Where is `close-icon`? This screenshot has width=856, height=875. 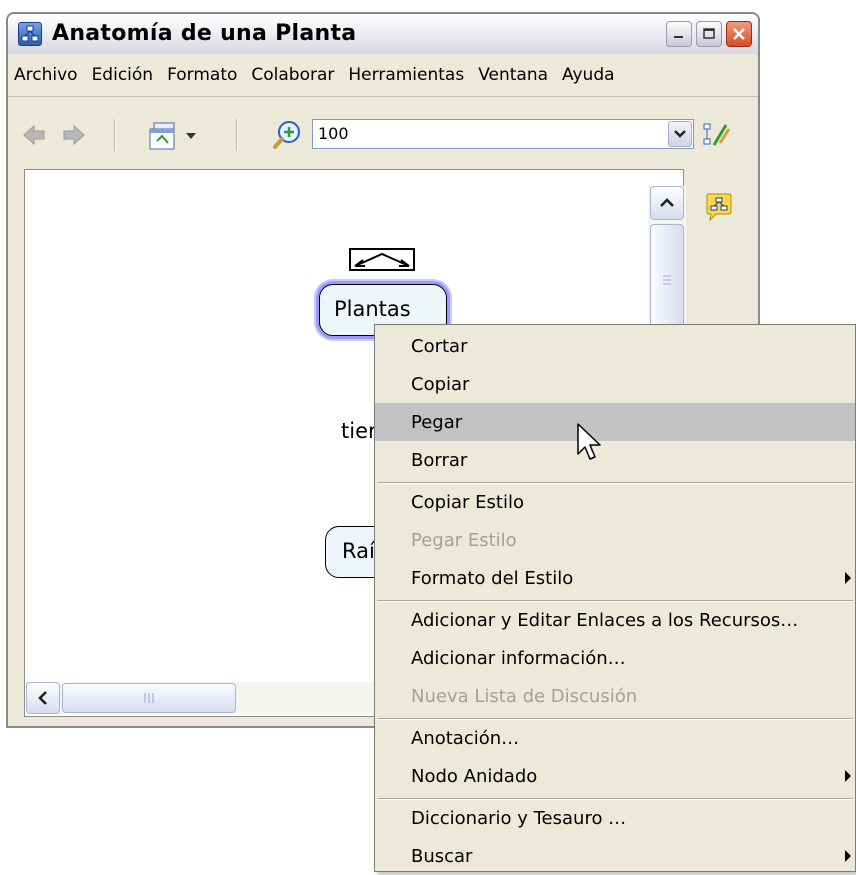
close-icon is located at coordinates (739, 34).